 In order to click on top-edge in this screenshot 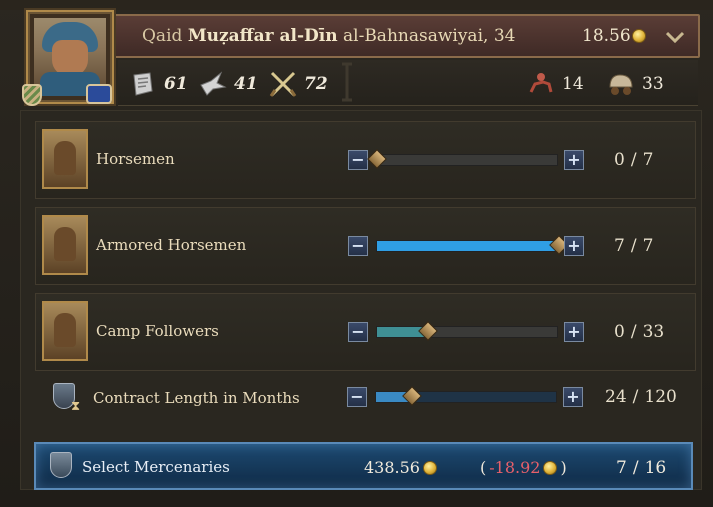, I will do `click(356, 5)`.